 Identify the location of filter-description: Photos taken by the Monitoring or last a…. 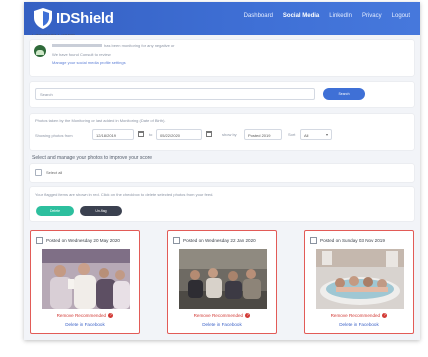
(100, 120).